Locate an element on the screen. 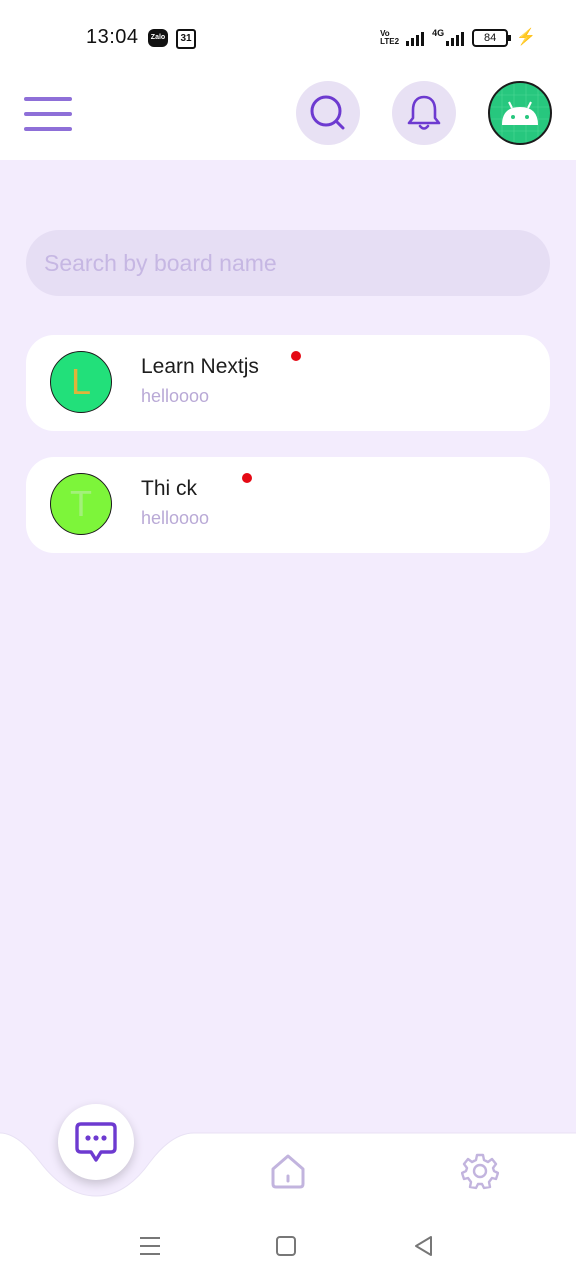  home-nav-button is located at coordinates (288, 1171).